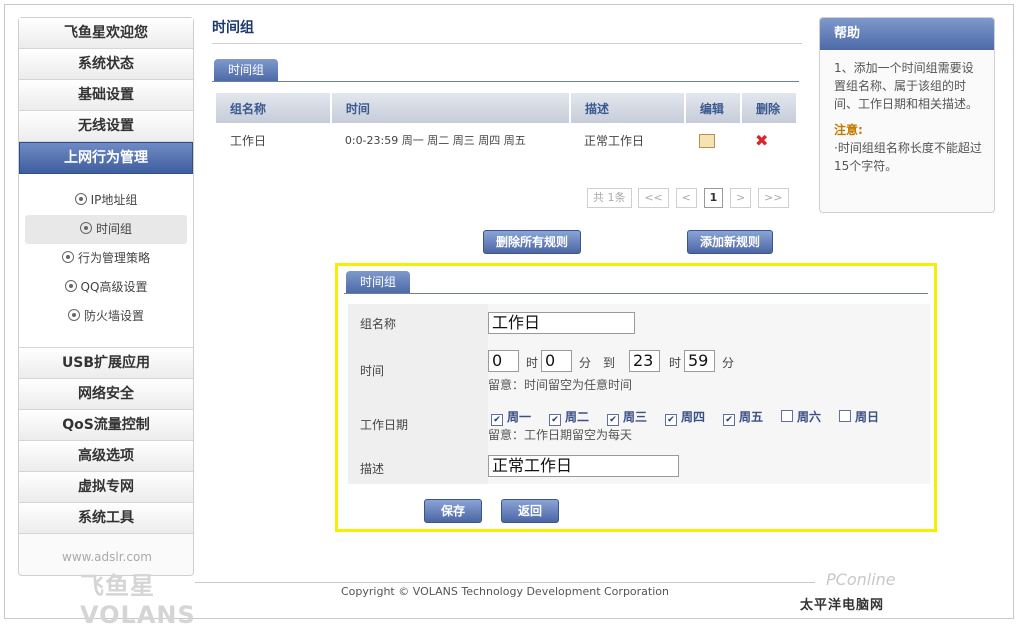  I want to click on header-desc: 描述, so click(627, 108).